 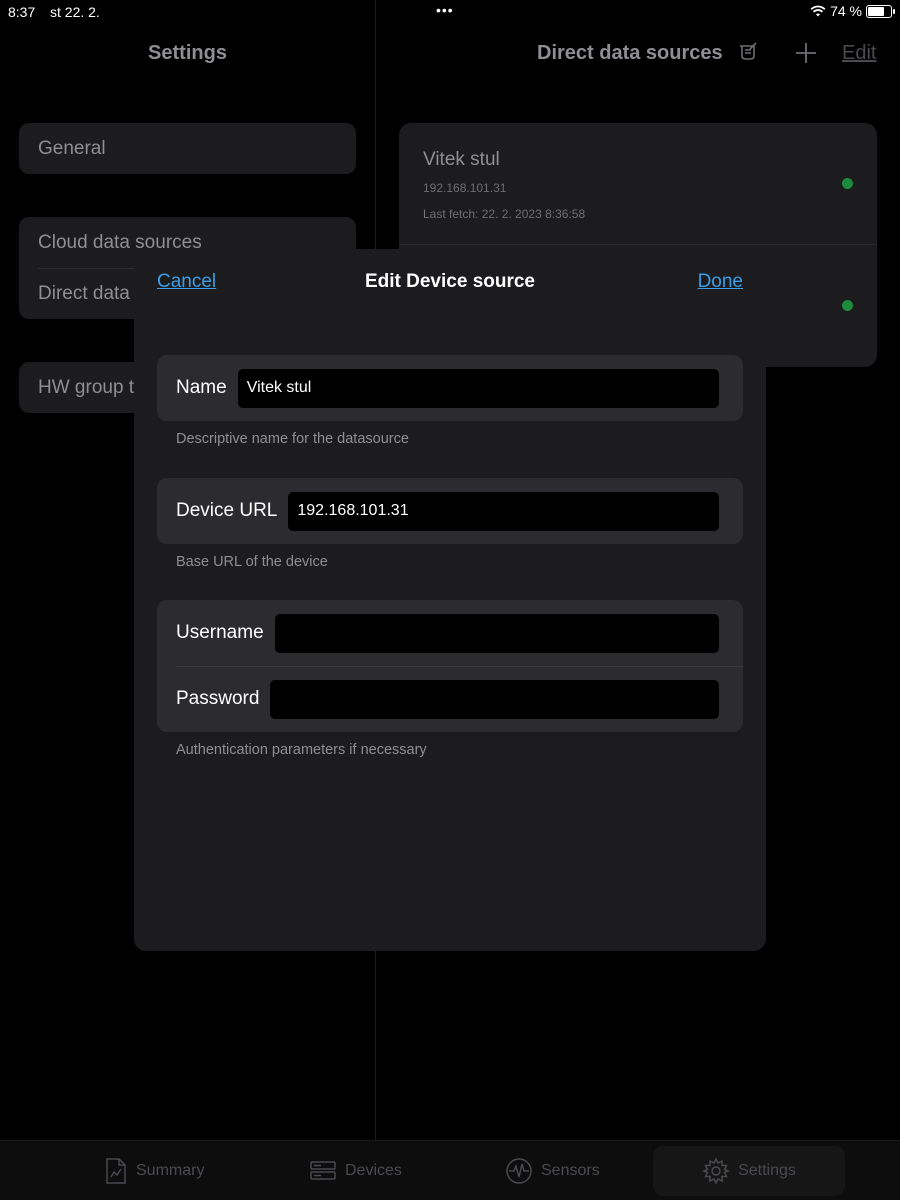 I want to click on name-row: Name, so click(x=450, y=388).